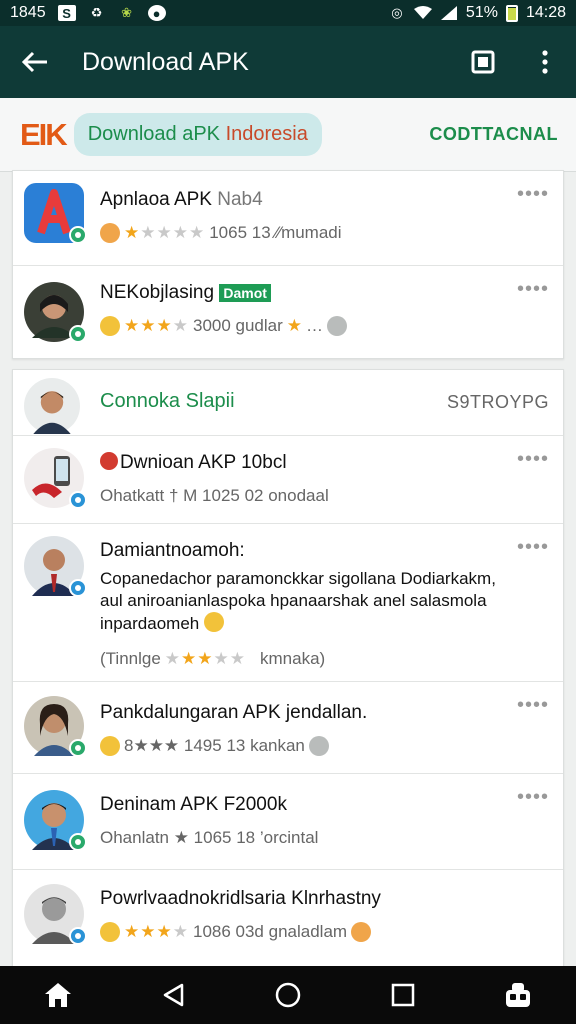 The width and height of the screenshot is (576, 1024). What do you see at coordinates (156, 134) in the screenshot?
I see `banner-pill-text-1: Download aPK` at bounding box center [156, 134].